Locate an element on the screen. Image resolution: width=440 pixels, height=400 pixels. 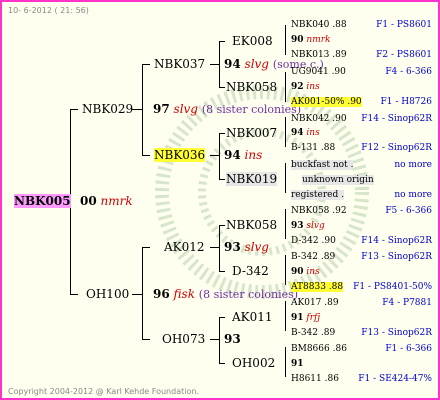
g3-0-tag: slvg is located at coordinates (256, 64).